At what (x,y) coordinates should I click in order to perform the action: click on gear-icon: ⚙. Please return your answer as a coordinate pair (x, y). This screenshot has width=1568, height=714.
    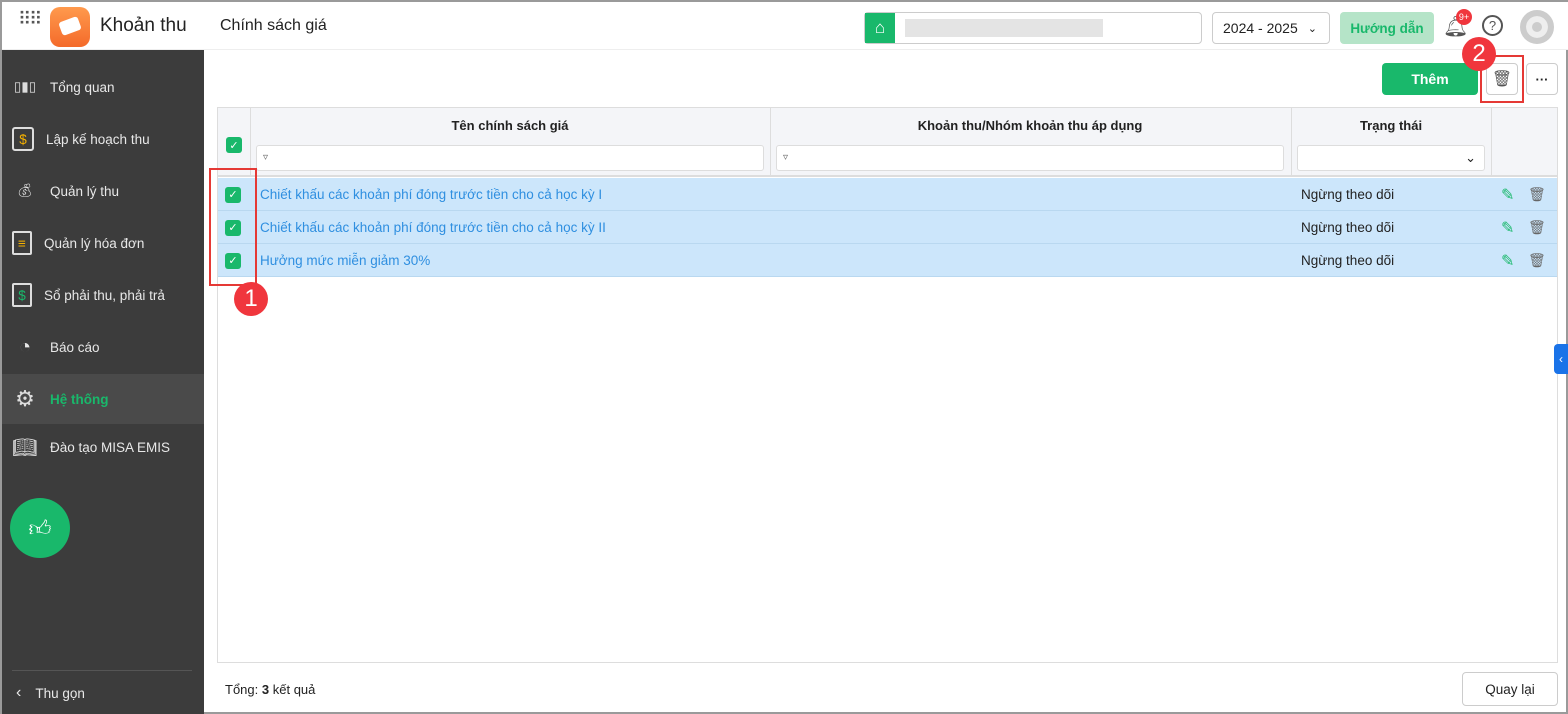
    Looking at the image, I should click on (25, 398).